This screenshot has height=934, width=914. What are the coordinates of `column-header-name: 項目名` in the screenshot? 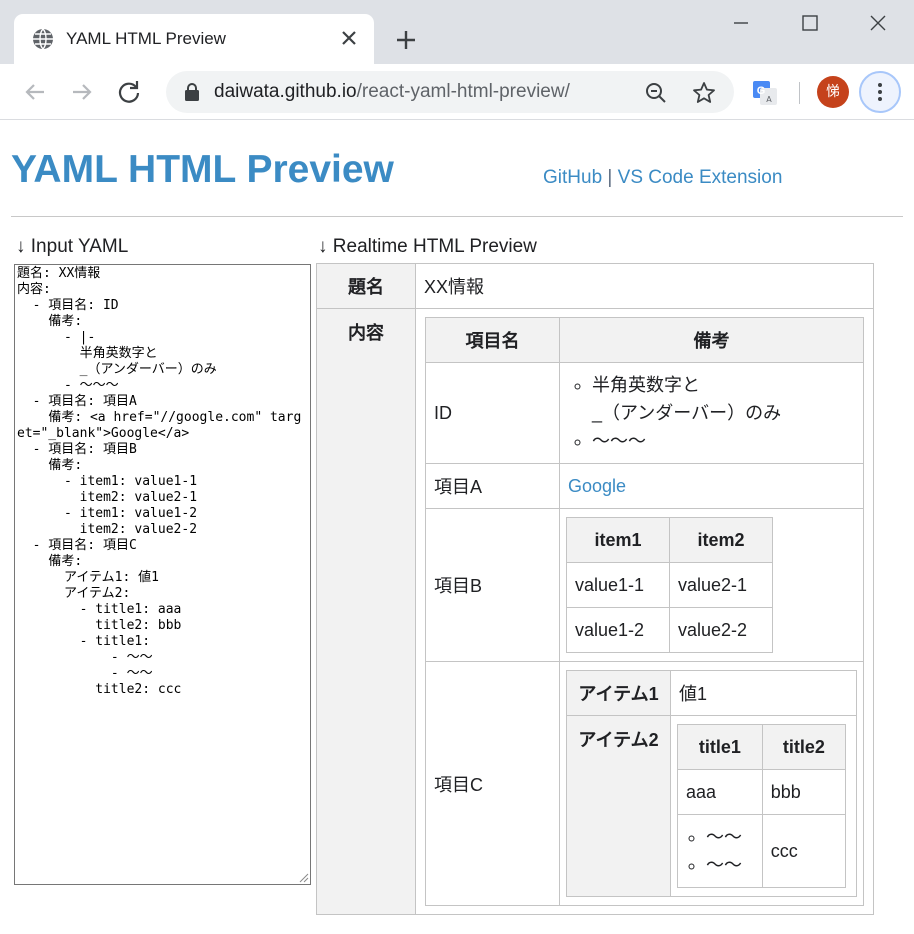 It's located at (492, 340).